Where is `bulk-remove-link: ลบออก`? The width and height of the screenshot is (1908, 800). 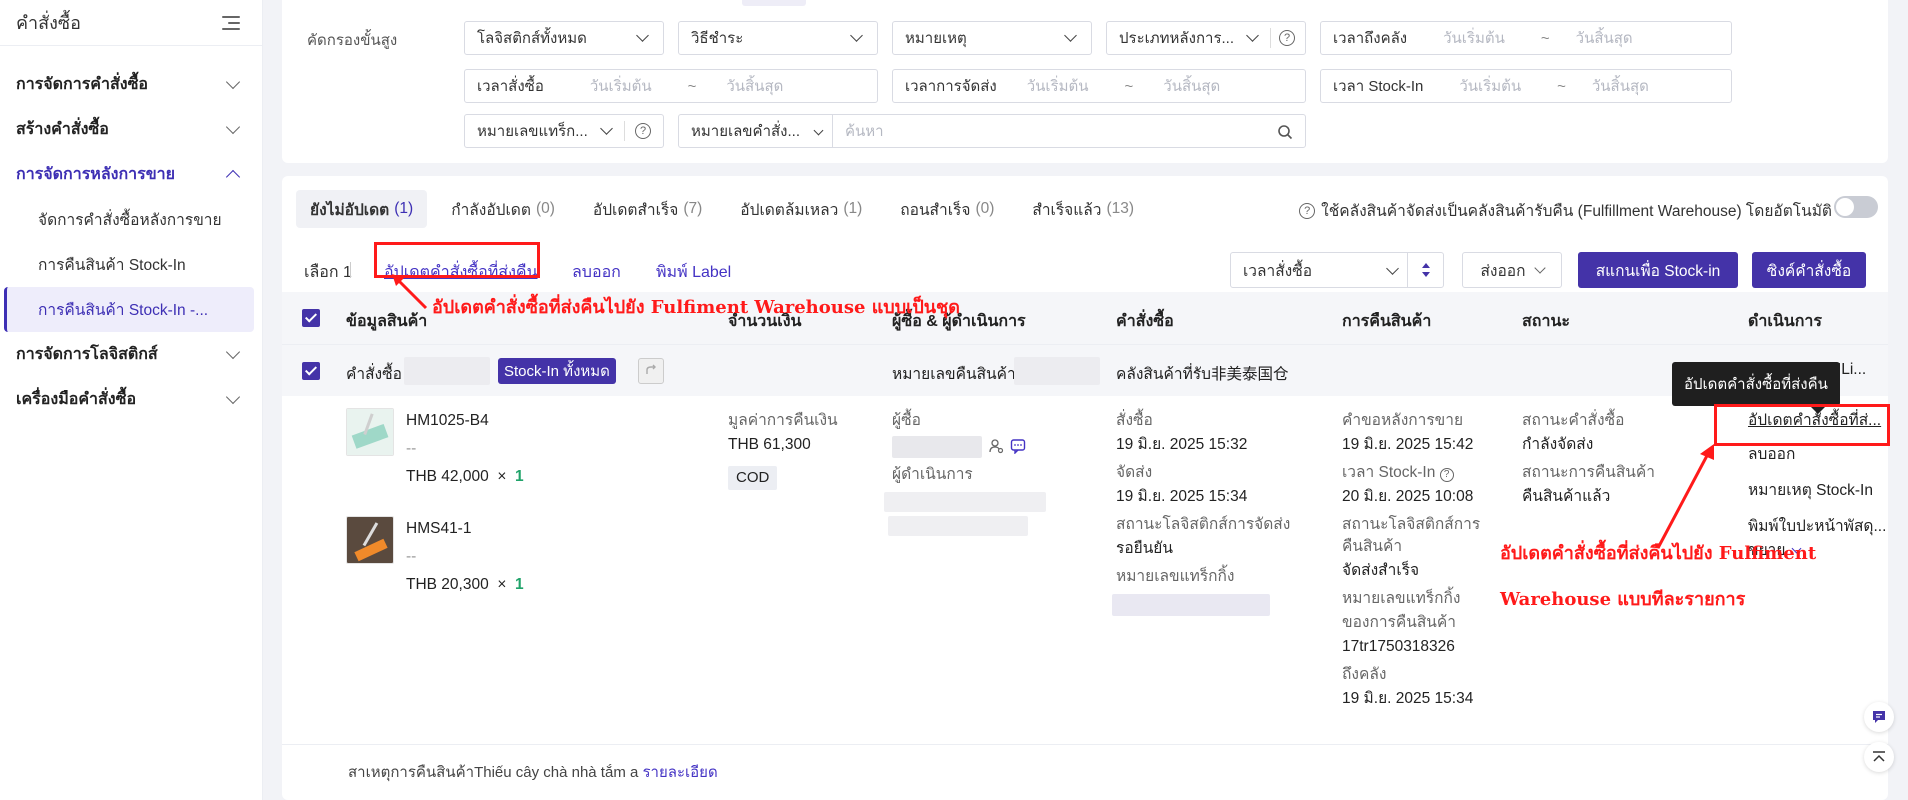
bulk-remove-link: ลบออก is located at coordinates (596, 272).